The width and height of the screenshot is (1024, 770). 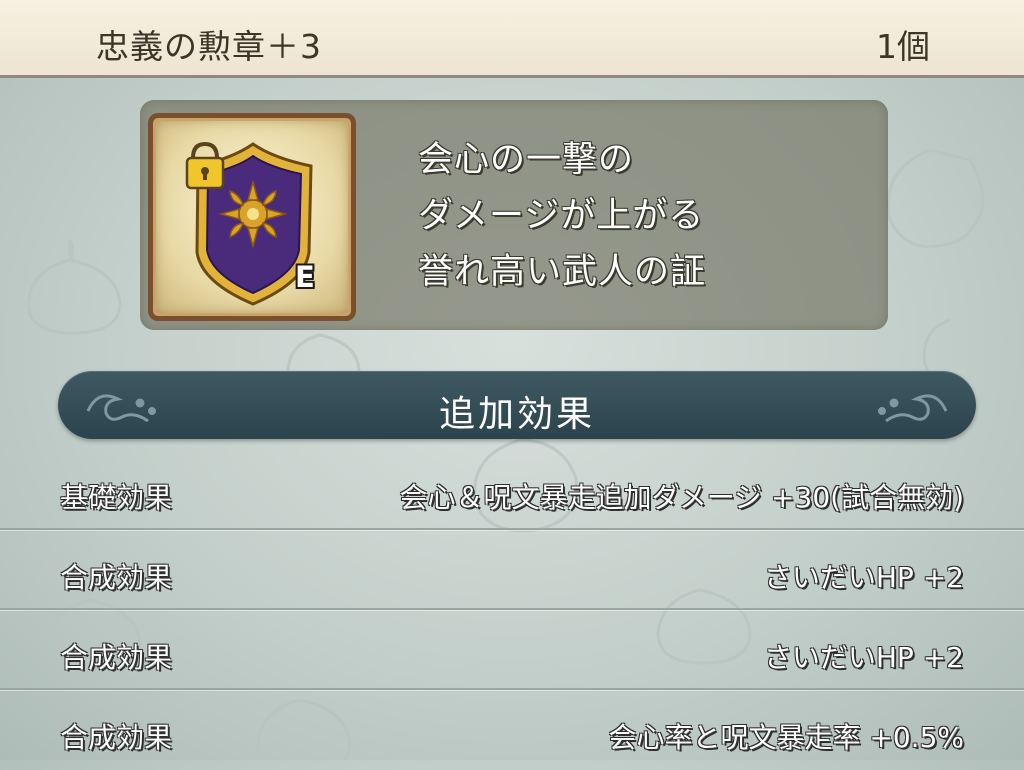 I want to click on effect-row: 合成効果 会心率と呪文暴走率 +0.5%, so click(x=512, y=730).